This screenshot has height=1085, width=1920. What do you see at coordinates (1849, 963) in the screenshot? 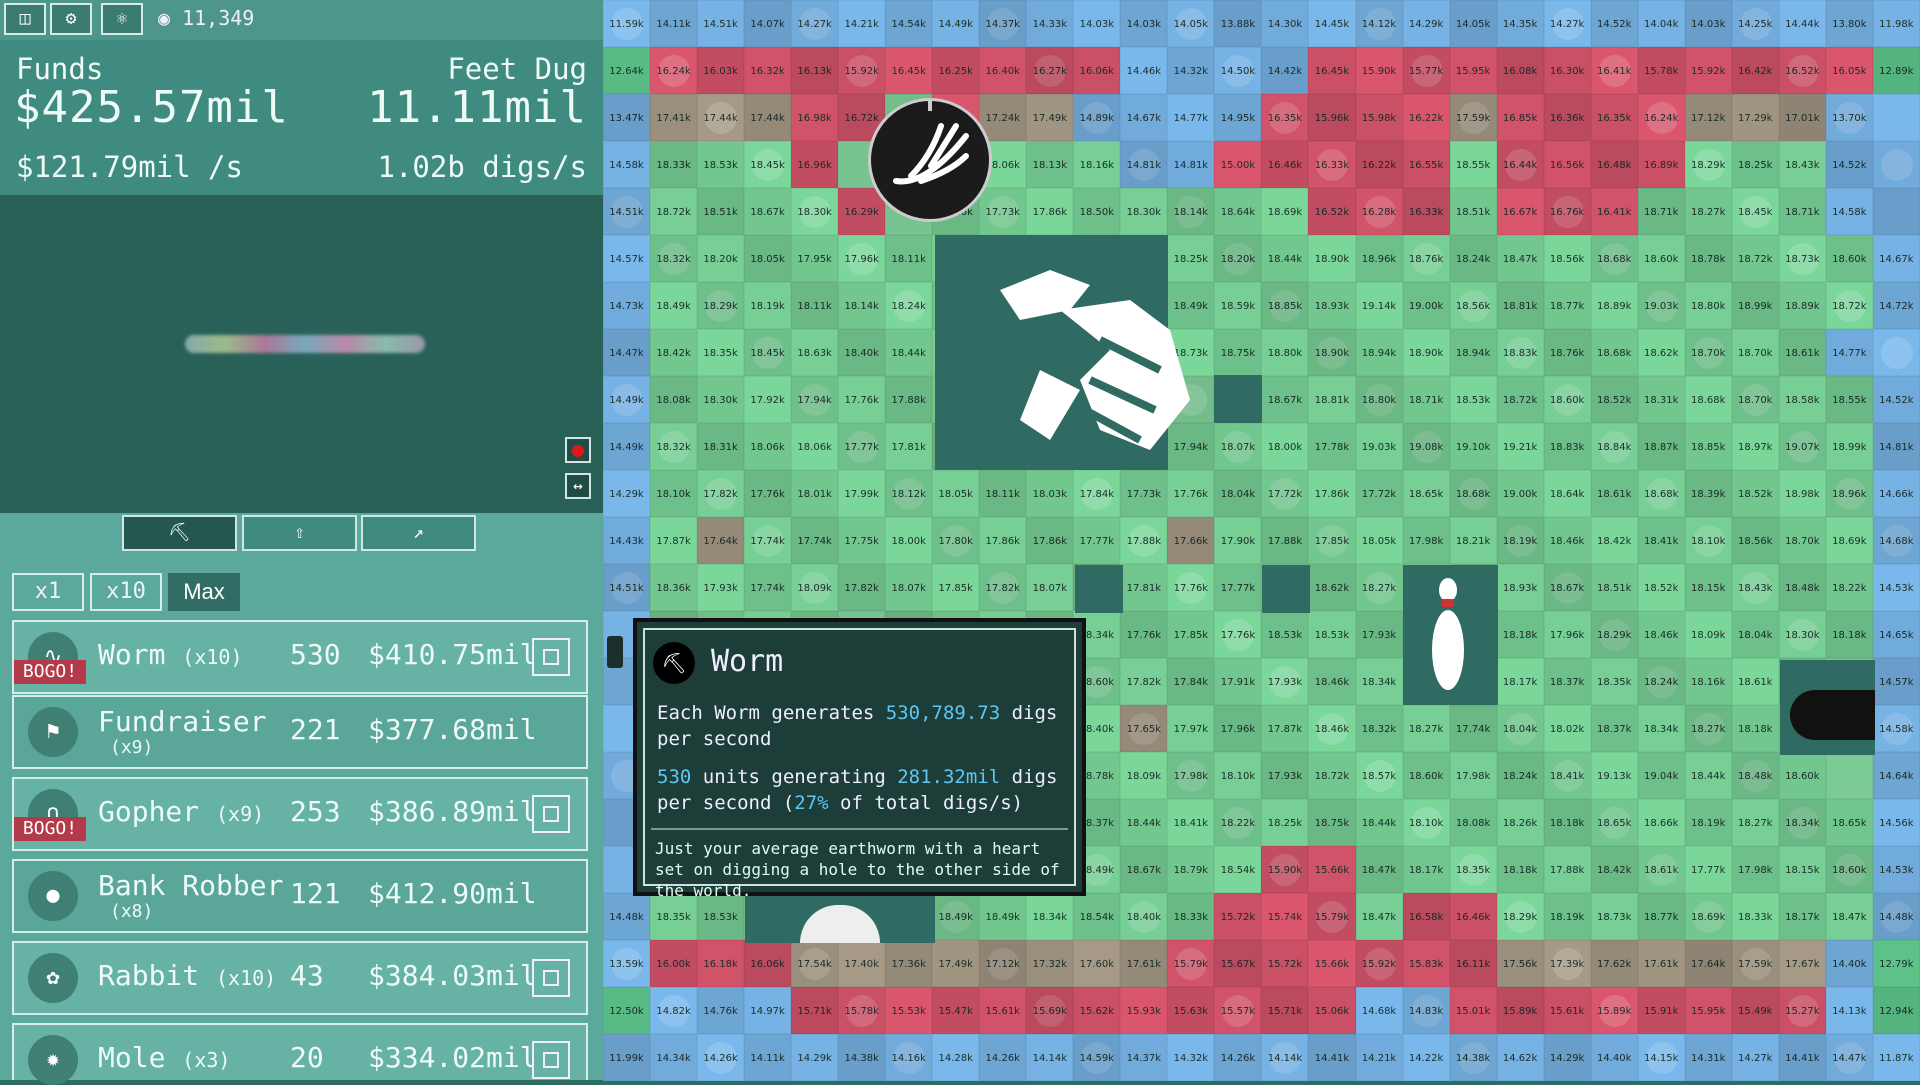
I see `grid-cell: 14.40k` at bounding box center [1849, 963].